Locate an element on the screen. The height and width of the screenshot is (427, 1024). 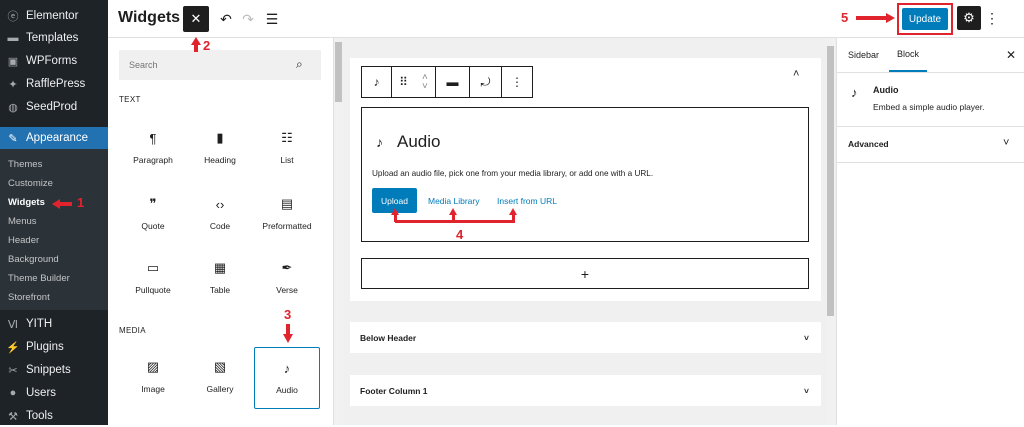
block-heading: ▮ Heading is located at coordinates (220, 149).